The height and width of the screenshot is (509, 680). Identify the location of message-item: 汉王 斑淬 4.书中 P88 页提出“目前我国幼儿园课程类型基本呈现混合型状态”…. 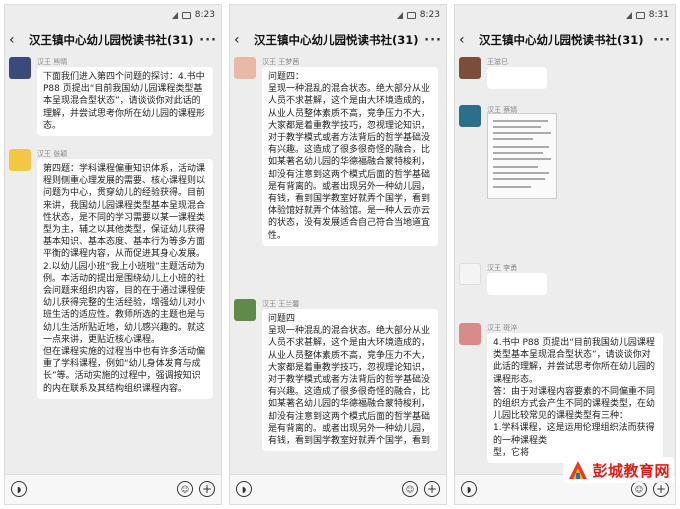
(565, 398).